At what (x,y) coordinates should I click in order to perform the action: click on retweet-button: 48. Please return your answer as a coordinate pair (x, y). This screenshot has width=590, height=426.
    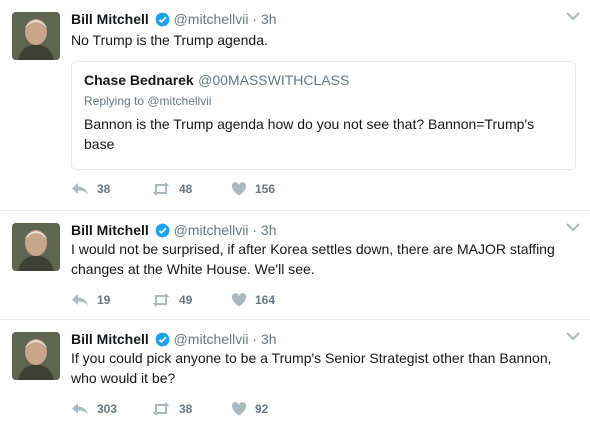
    Looking at the image, I should click on (191, 189).